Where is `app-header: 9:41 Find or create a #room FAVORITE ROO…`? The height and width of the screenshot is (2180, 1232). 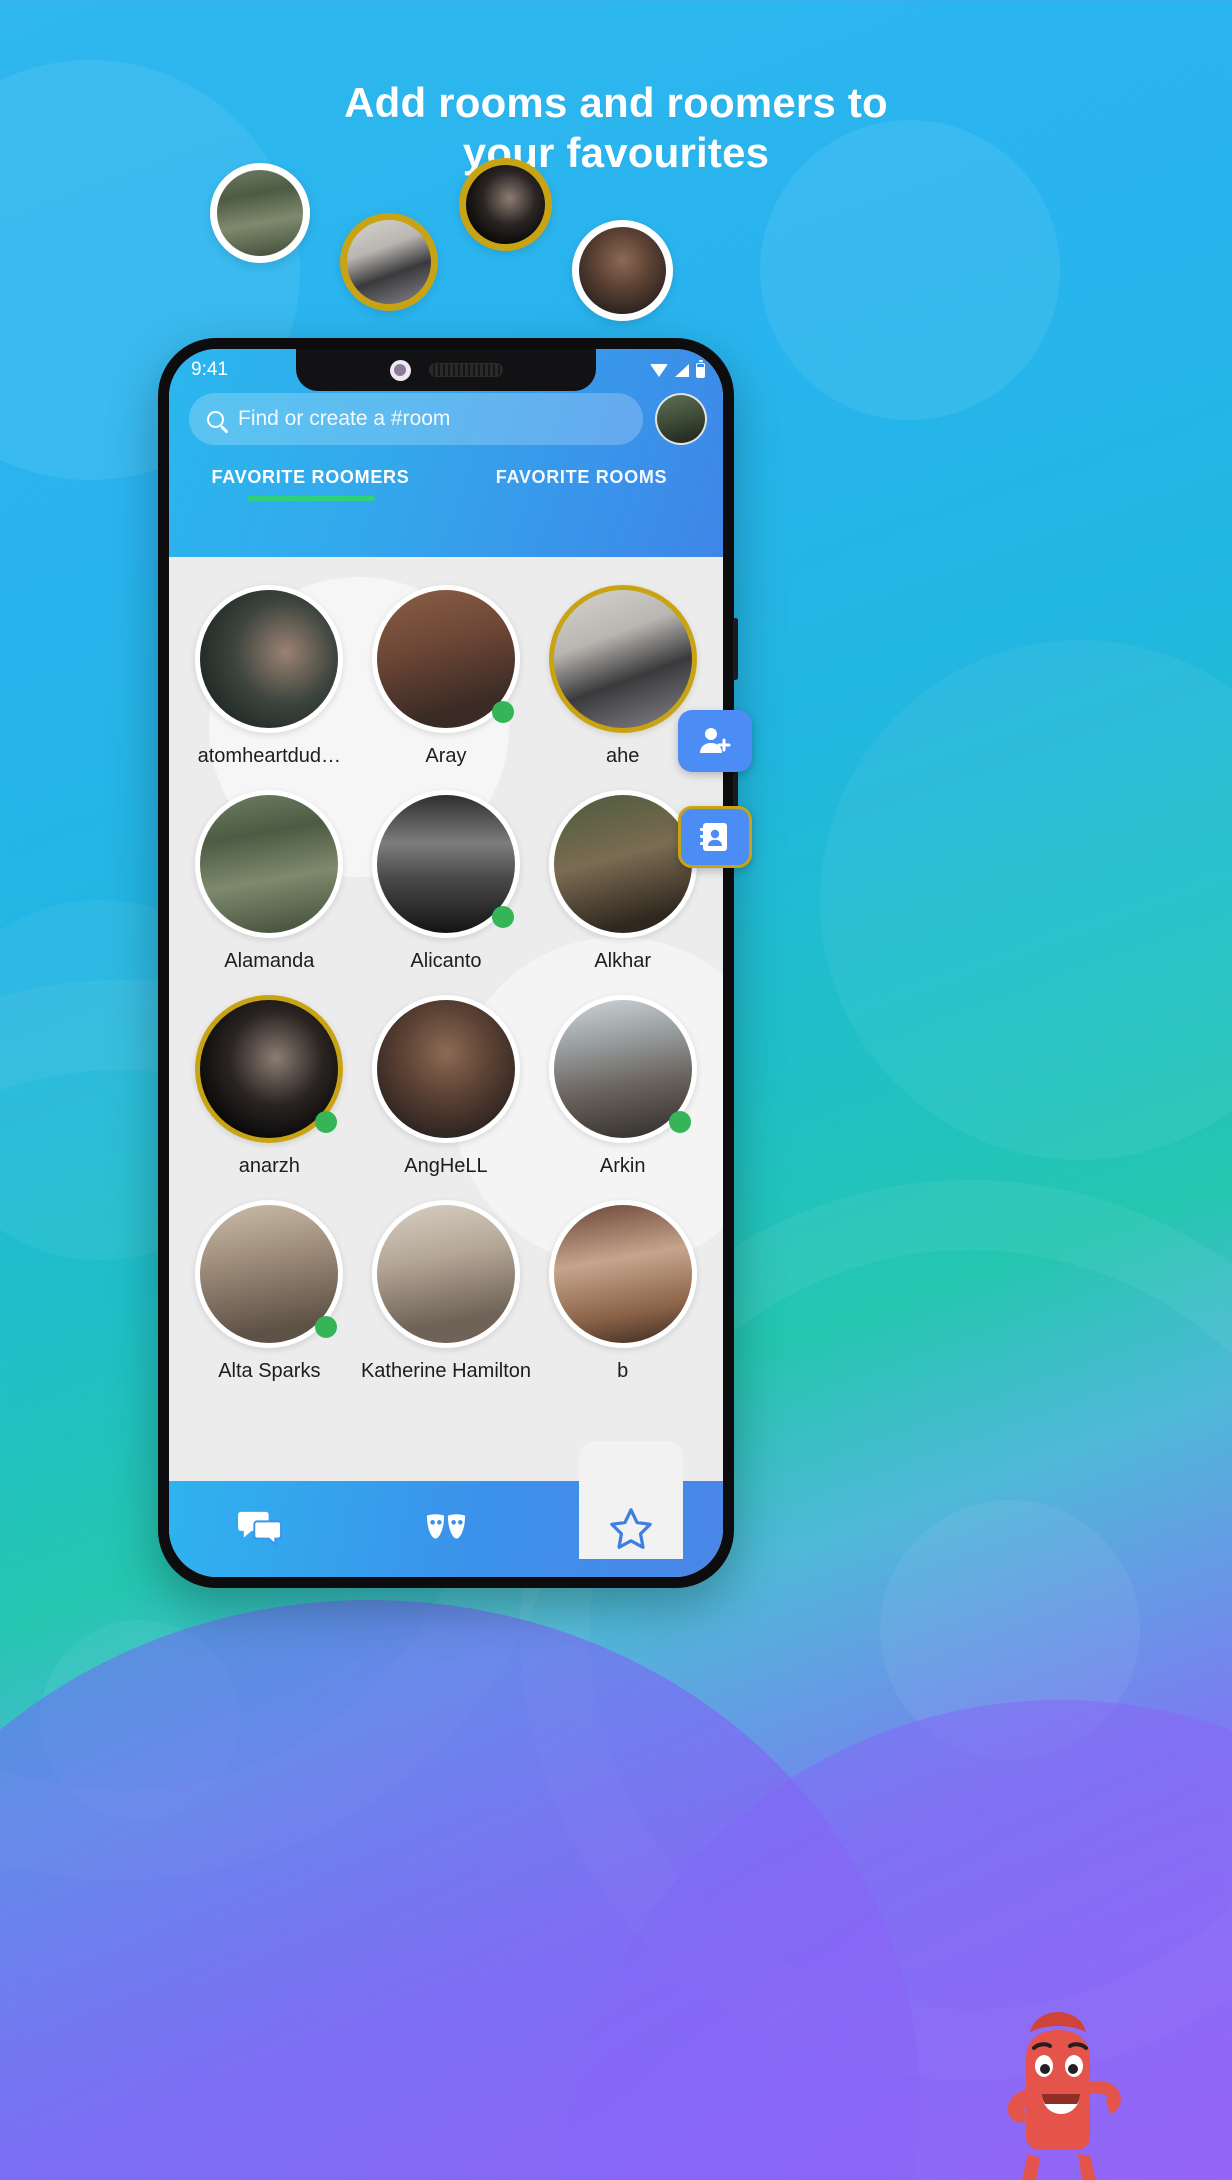 app-header: 9:41 Find or create a #room FAVORITE ROO… is located at coordinates (446, 453).